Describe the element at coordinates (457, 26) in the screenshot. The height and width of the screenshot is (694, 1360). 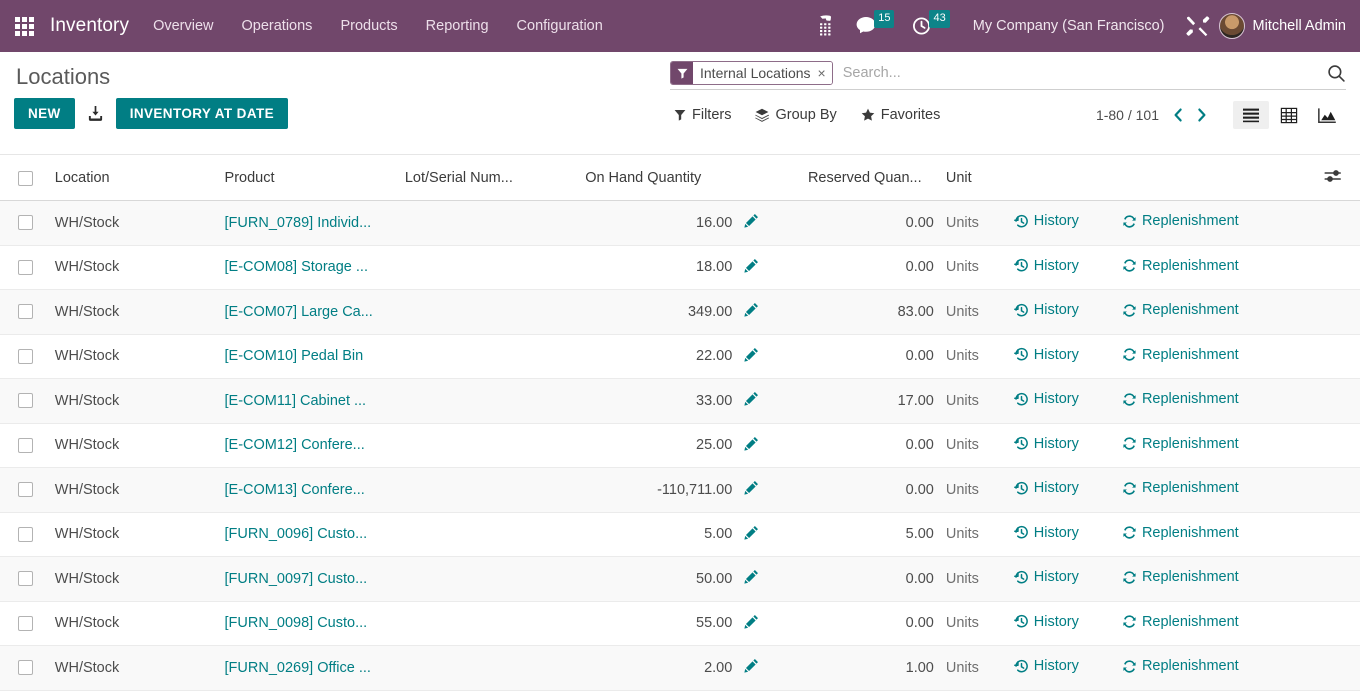
I see `nav-menu-reporting: Reporting` at that location.